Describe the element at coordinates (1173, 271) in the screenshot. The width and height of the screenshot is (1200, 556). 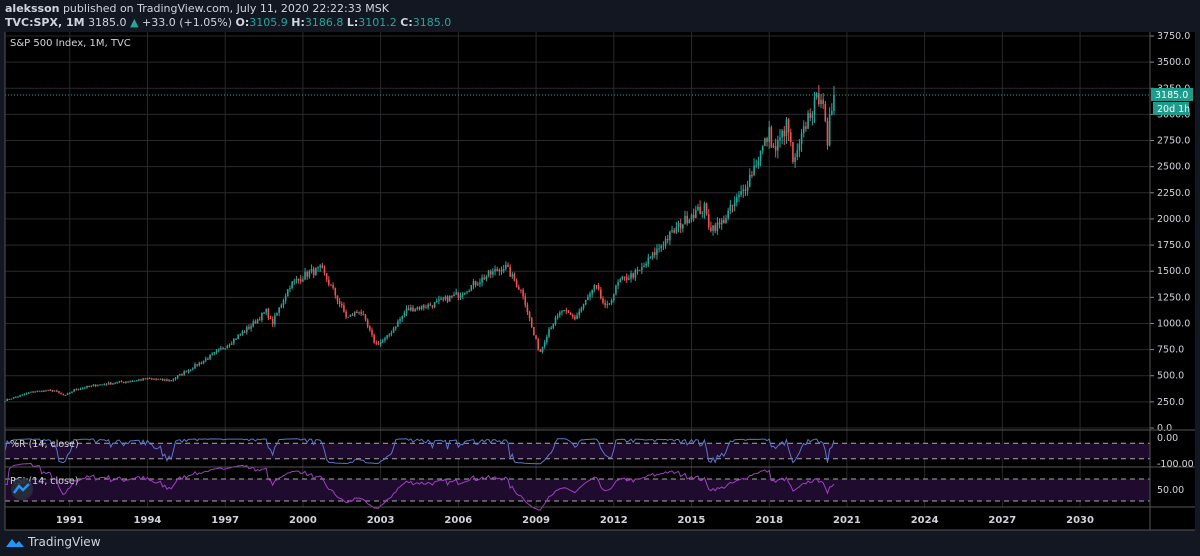
I see `price-axis-label: 1500.0` at that location.